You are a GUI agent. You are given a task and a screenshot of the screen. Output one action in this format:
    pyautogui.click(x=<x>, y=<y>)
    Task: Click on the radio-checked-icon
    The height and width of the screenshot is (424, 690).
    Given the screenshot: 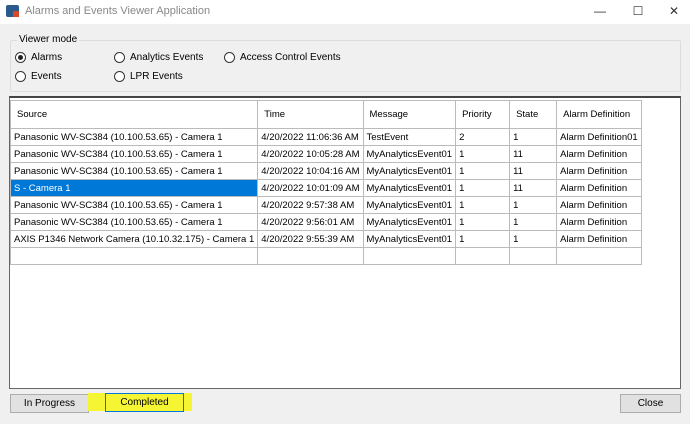 What is the action you would take?
    pyautogui.click(x=20, y=57)
    